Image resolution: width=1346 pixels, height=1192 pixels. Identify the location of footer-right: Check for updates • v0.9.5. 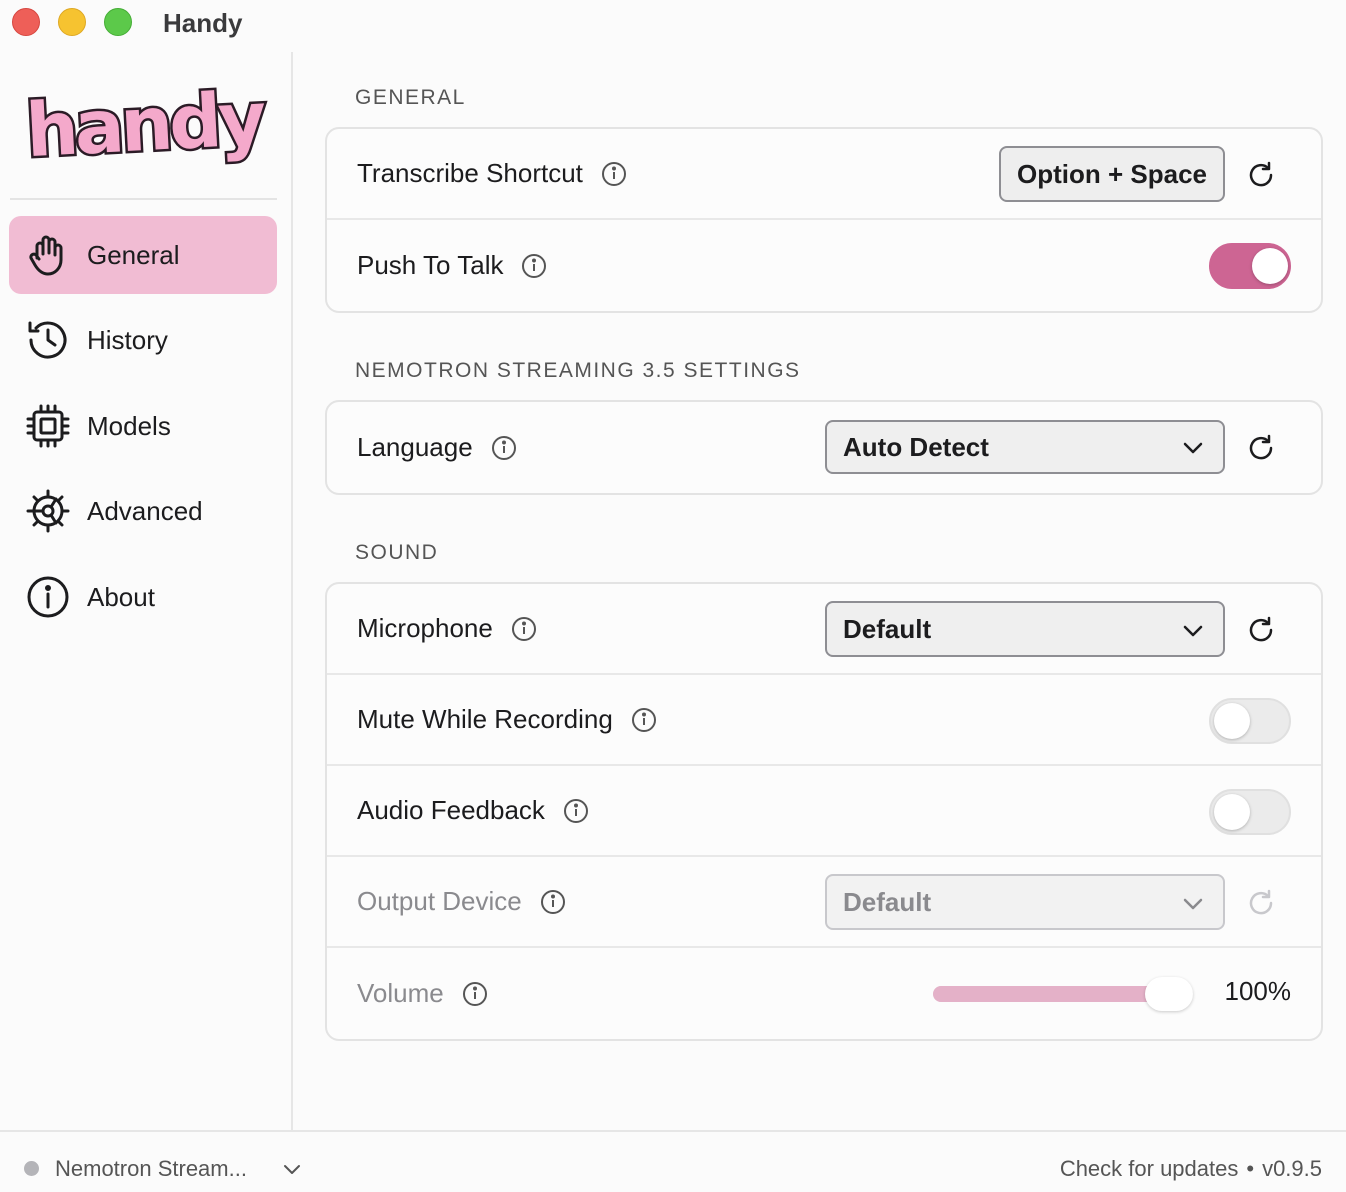
(1191, 1169).